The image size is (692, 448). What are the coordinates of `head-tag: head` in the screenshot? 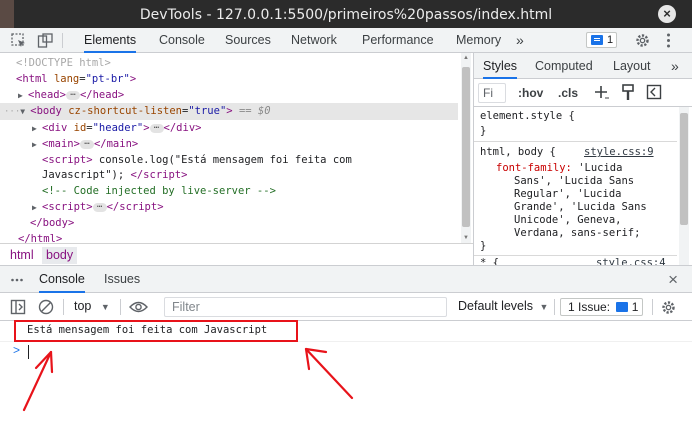 It's located at (47, 95).